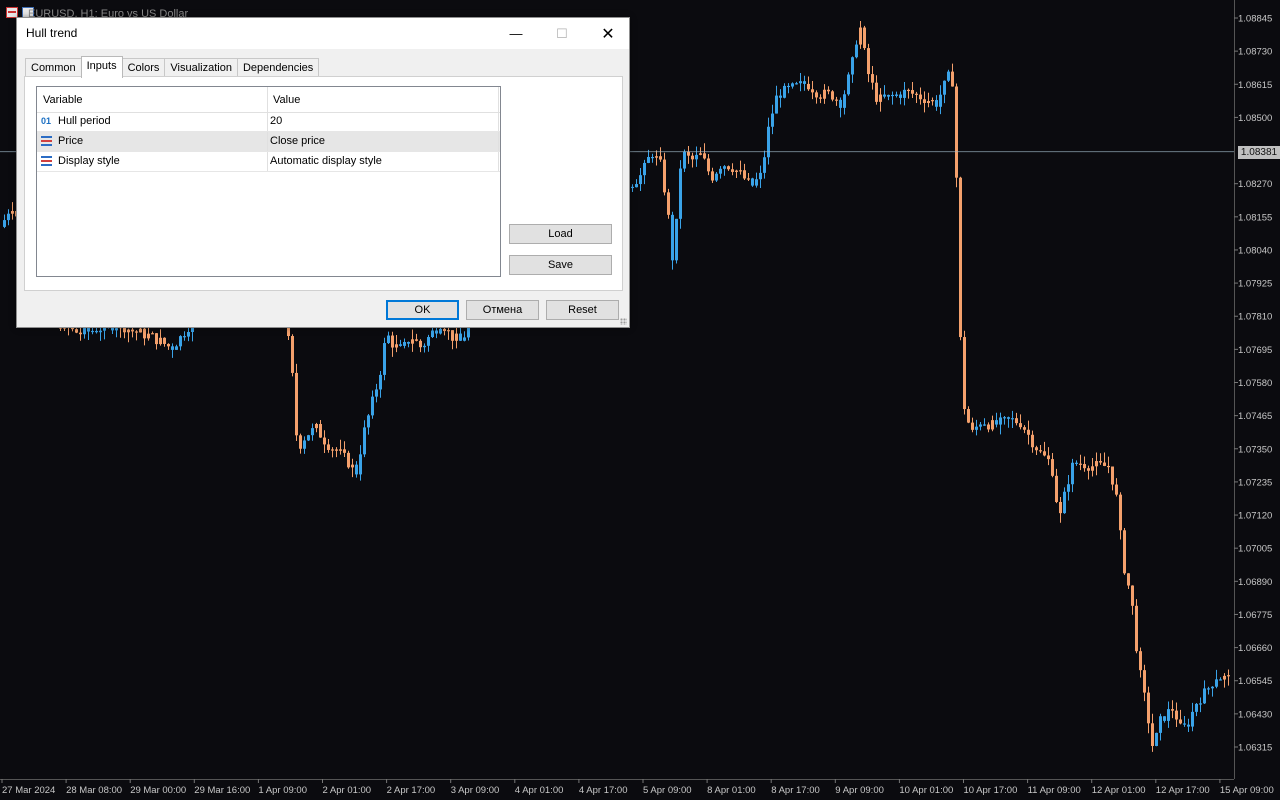 The height and width of the screenshot is (800, 1280). What do you see at coordinates (53, 67) in the screenshot?
I see `tab-common: Common` at bounding box center [53, 67].